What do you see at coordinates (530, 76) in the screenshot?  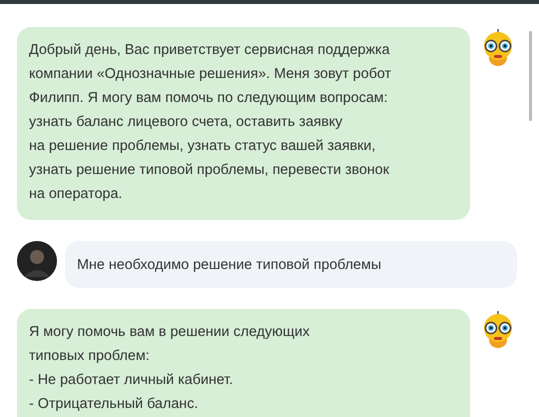 I see `scrollbar` at bounding box center [530, 76].